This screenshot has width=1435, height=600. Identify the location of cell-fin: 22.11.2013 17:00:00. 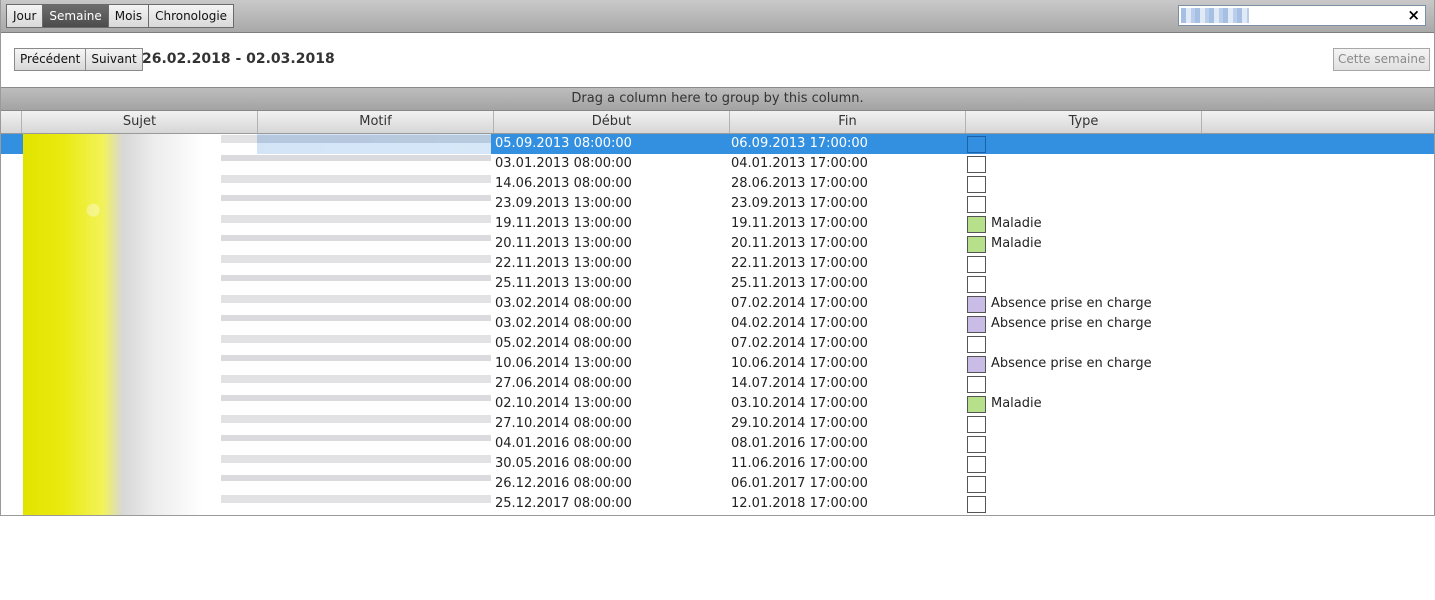
(799, 263).